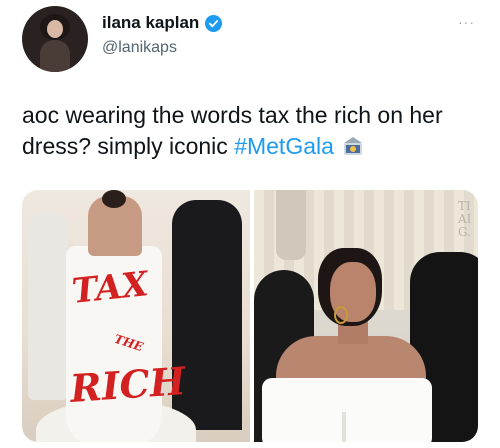 The image size is (500, 448). Describe the element at coordinates (55, 39) in the screenshot. I see `avatar` at that location.